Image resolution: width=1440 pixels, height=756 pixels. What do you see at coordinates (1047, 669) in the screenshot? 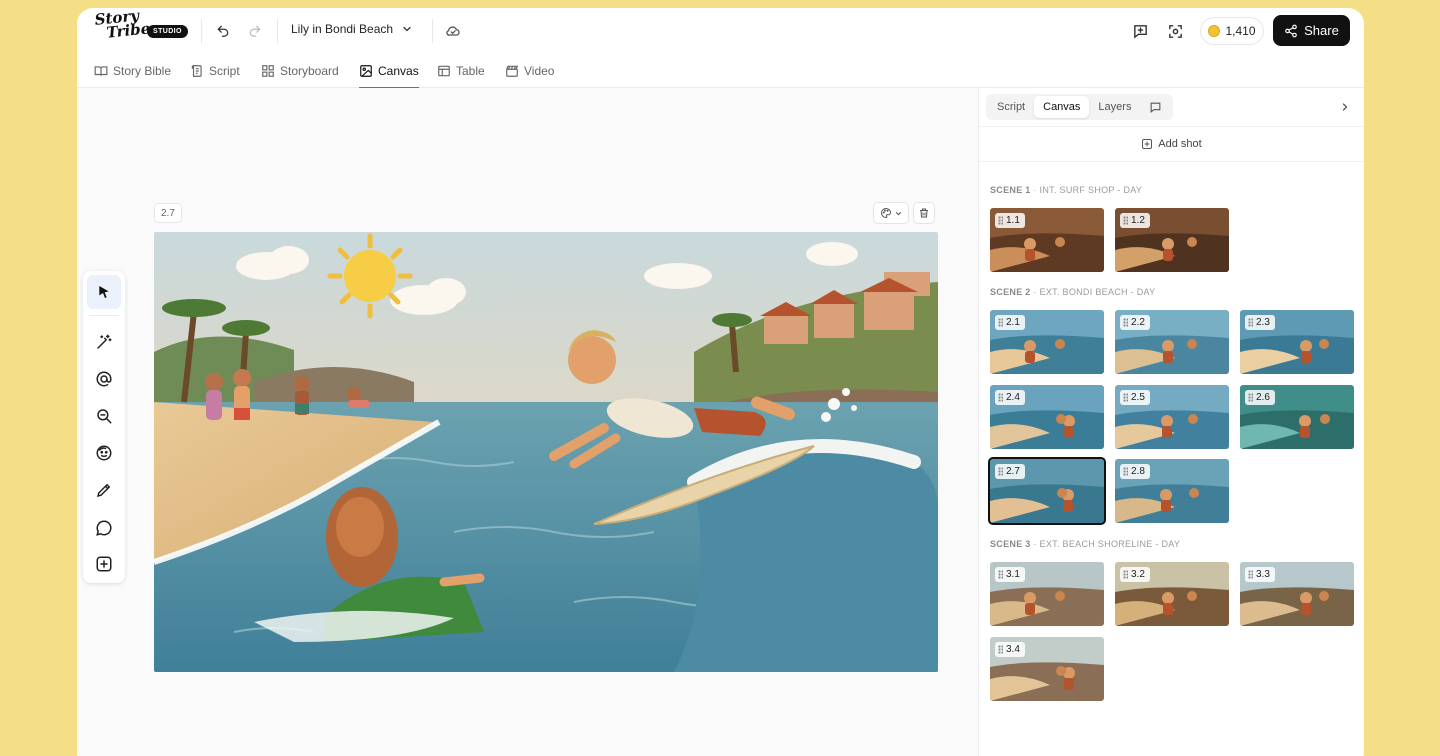
I see `shot-thumbnail: 3.4` at bounding box center [1047, 669].